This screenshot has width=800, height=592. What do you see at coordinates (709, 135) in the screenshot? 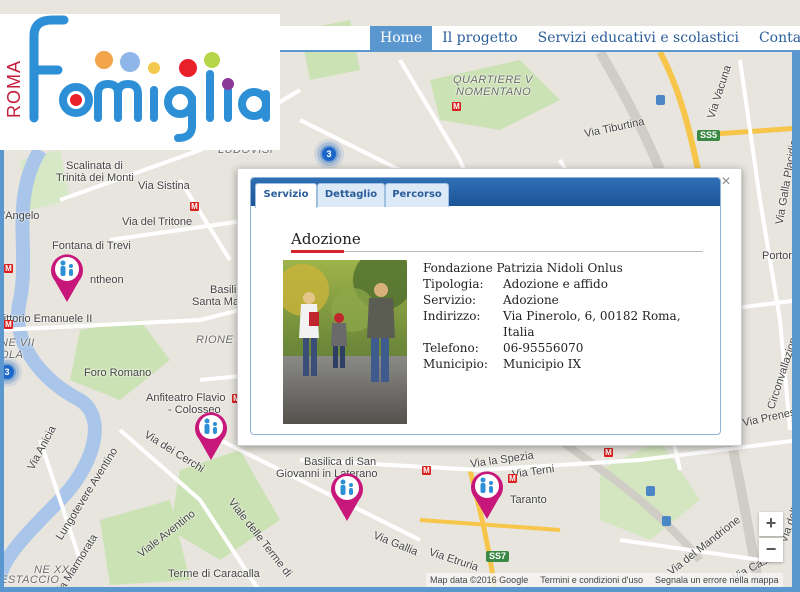
I see `road-shield: SS5` at bounding box center [709, 135].